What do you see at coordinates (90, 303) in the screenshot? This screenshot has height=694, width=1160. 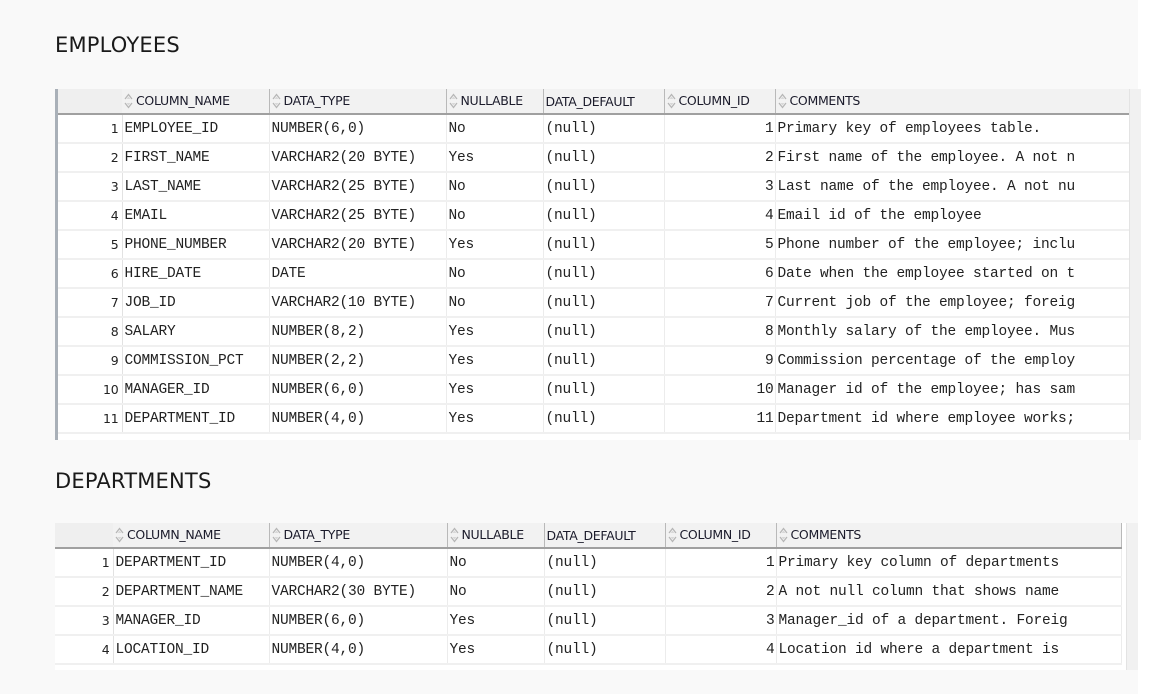 I see `row-number: 7` at bounding box center [90, 303].